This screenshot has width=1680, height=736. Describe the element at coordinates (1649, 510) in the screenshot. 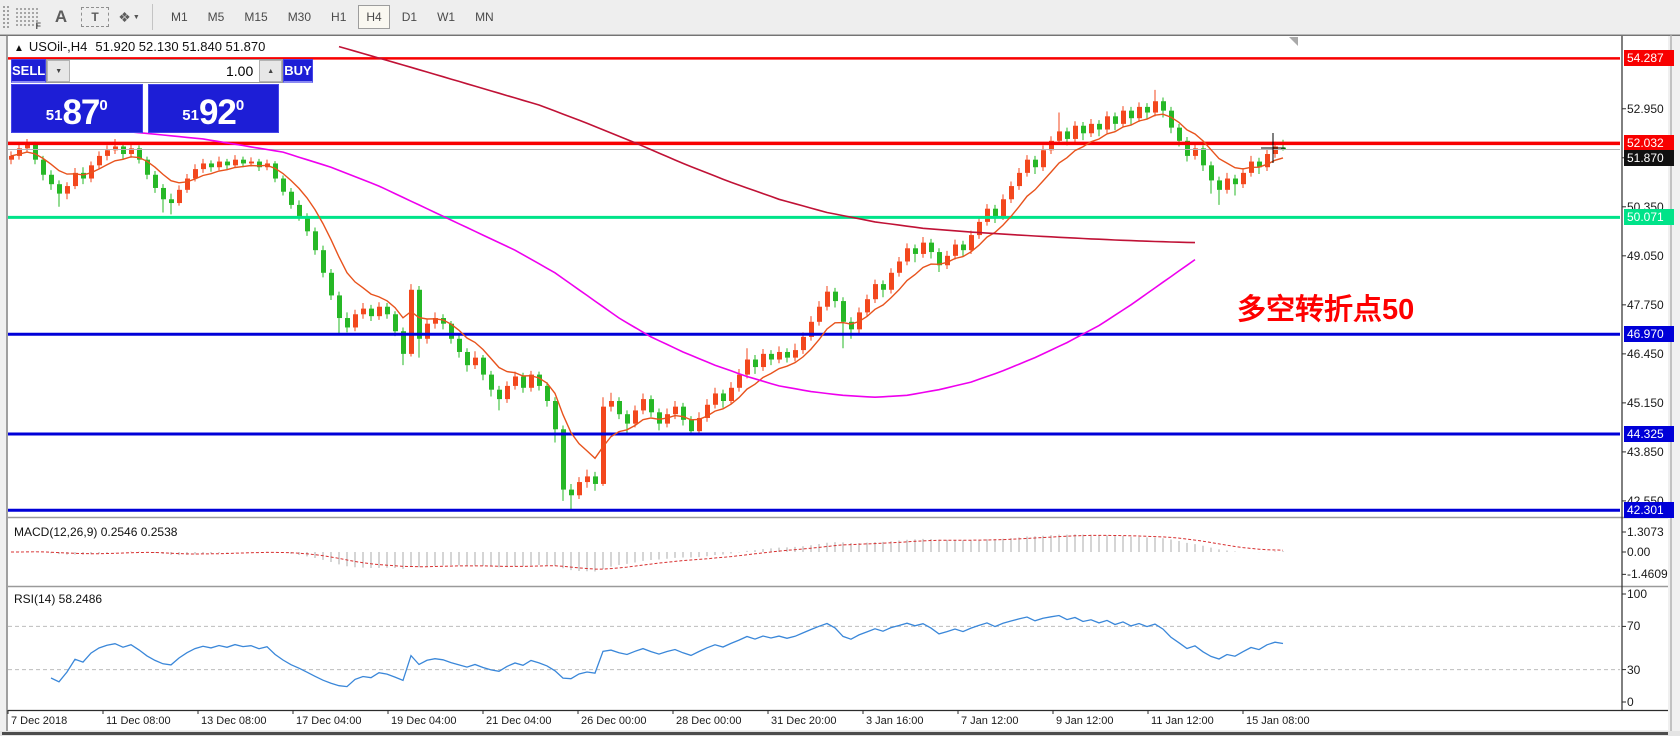

I see `price-level-badge: 42.301` at that location.